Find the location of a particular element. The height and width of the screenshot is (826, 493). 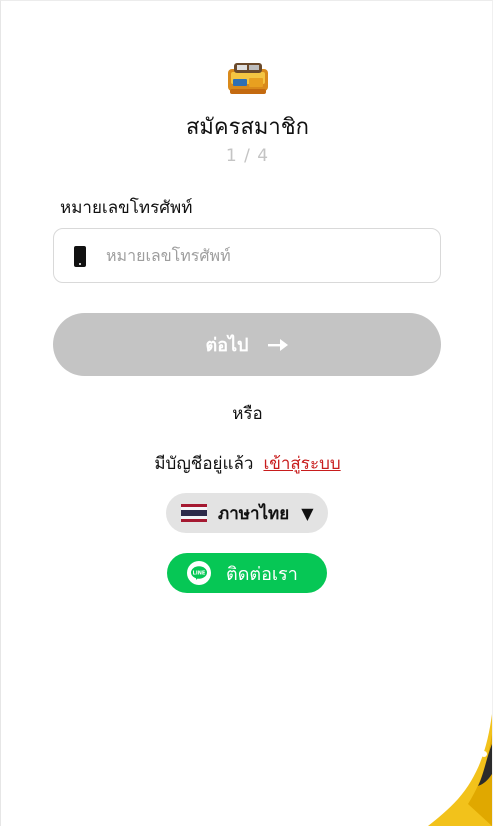

next-button: ต่อไป is located at coordinates (247, 344).